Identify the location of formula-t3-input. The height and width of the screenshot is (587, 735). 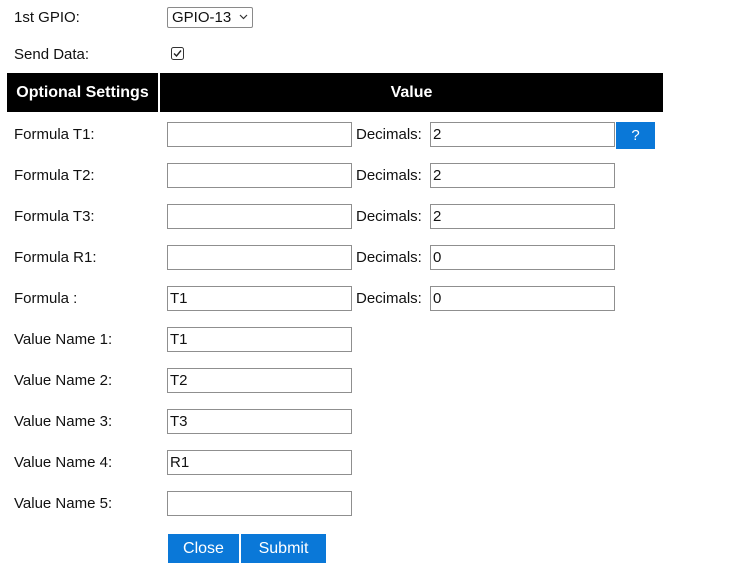
(259, 216).